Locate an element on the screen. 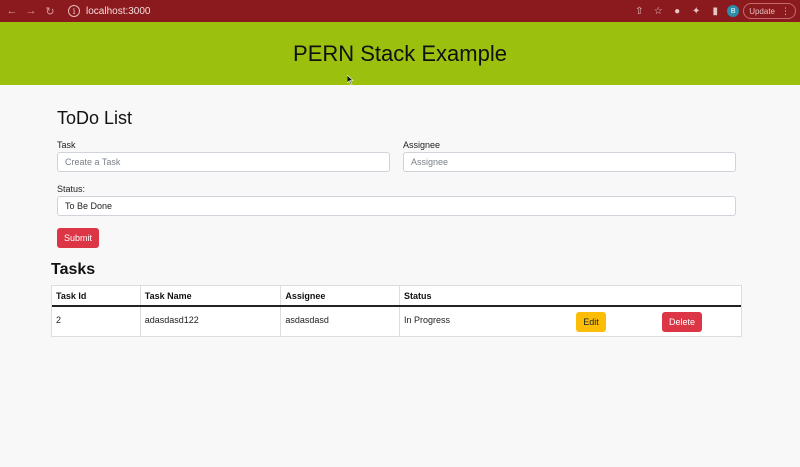 The height and width of the screenshot is (467, 800). app-header: PERN Stack Example is located at coordinates (400, 53).